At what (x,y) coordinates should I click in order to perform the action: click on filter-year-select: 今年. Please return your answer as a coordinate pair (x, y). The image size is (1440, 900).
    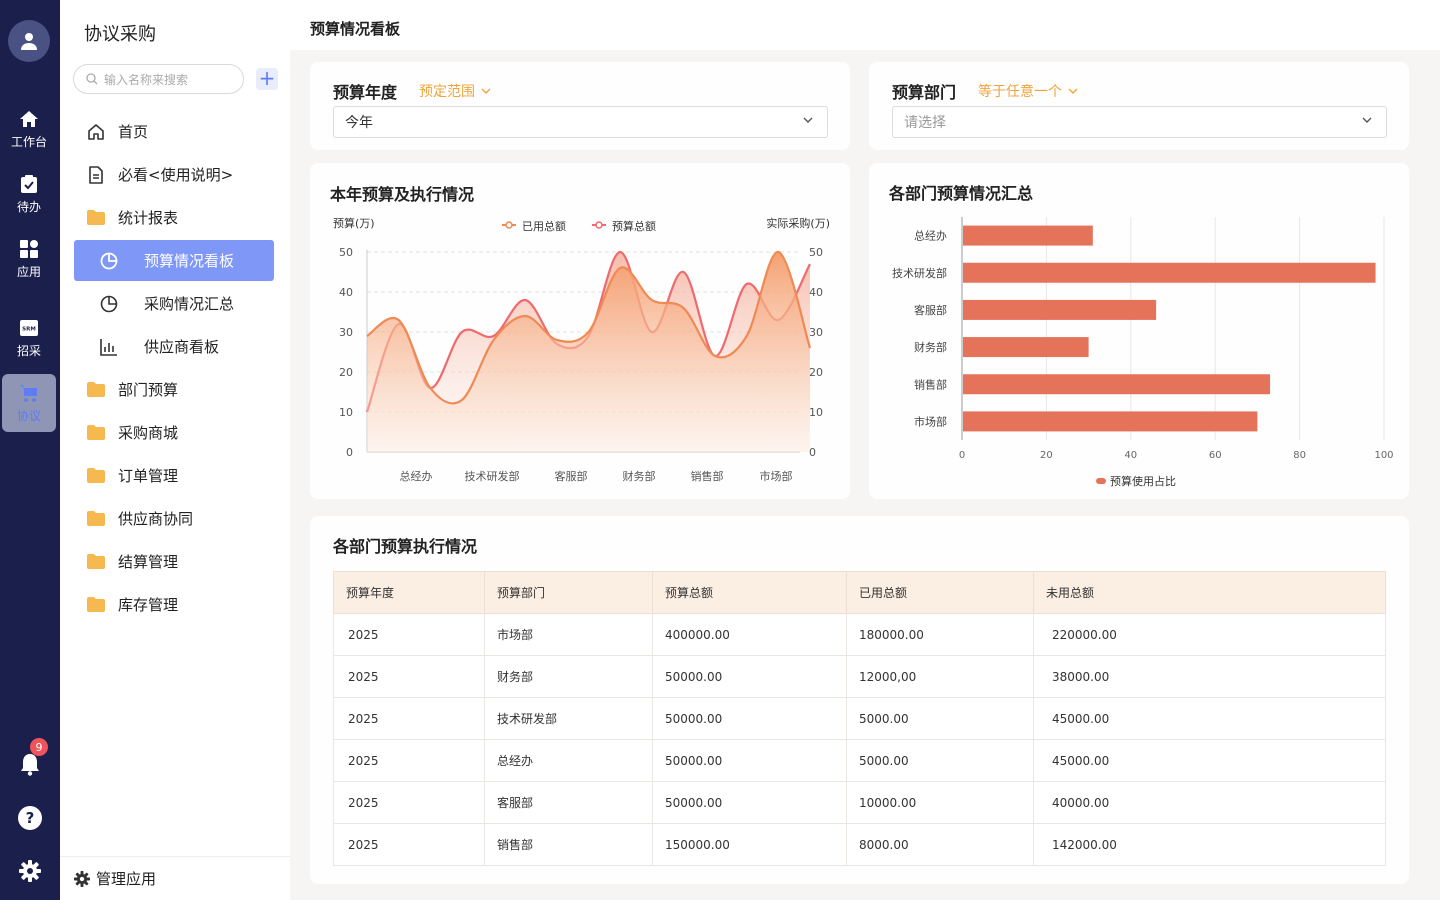
    Looking at the image, I should click on (580, 122).